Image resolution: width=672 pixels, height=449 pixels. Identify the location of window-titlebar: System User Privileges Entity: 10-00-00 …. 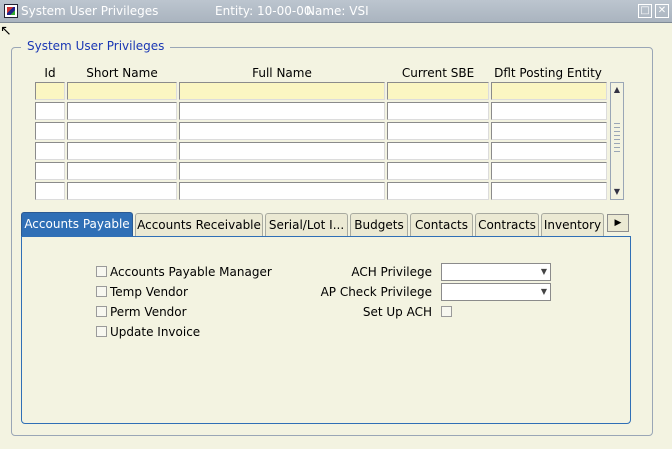
(336, 11).